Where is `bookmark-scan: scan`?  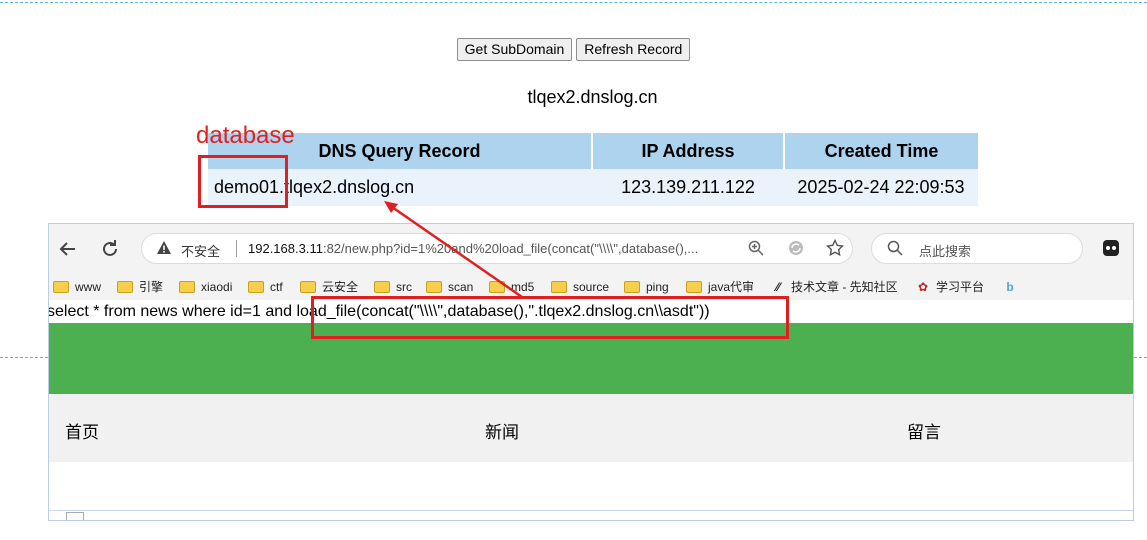 bookmark-scan: scan is located at coordinates (449, 287).